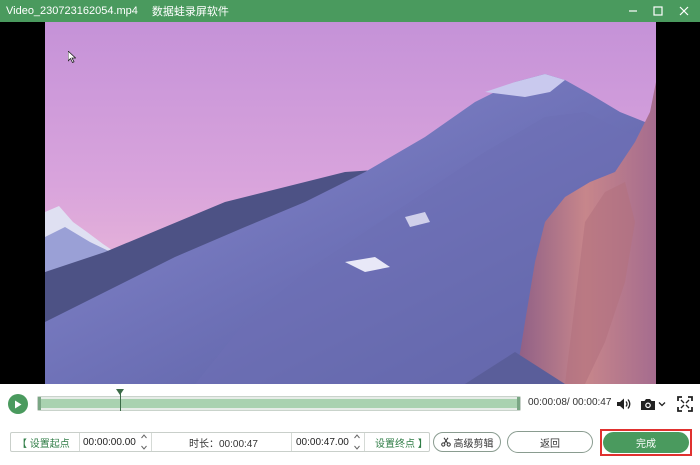 The image size is (700, 465). What do you see at coordinates (473, 444) in the screenshot?
I see `advanced-edit-label: 高级剪辑` at bounding box center [473, 444].